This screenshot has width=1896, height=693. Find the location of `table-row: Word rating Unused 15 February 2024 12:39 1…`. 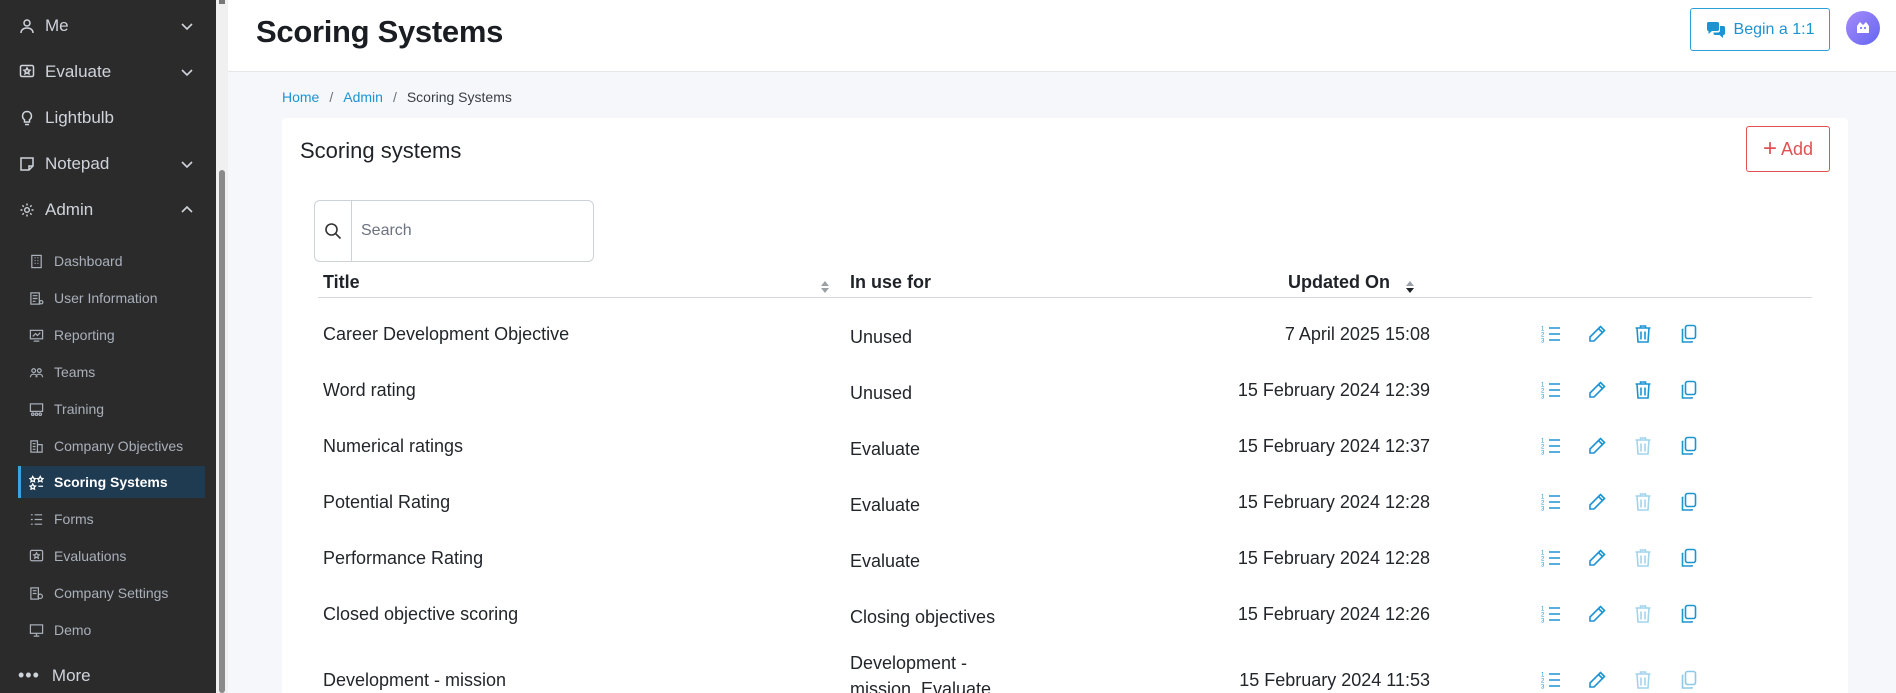

table-row: Word rating Unused 15 February 2024 12:39 1… is located at coordinates (1065, 391).